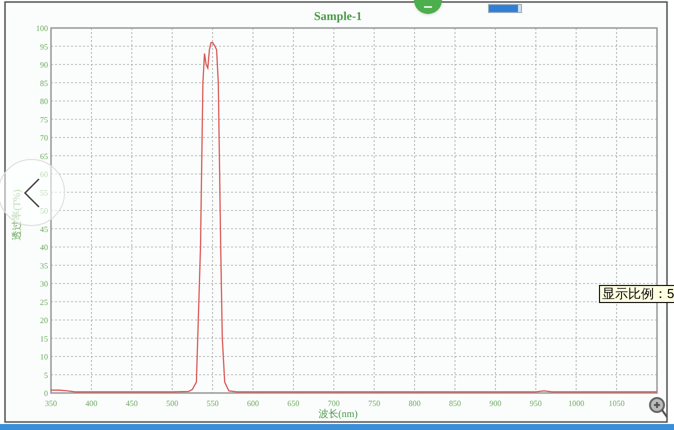 The height and width of the screenshot is (430, 674). Describe the element at coordinates (44, 83) in the screenshot. I see `y-tick-label: 85` at that location.